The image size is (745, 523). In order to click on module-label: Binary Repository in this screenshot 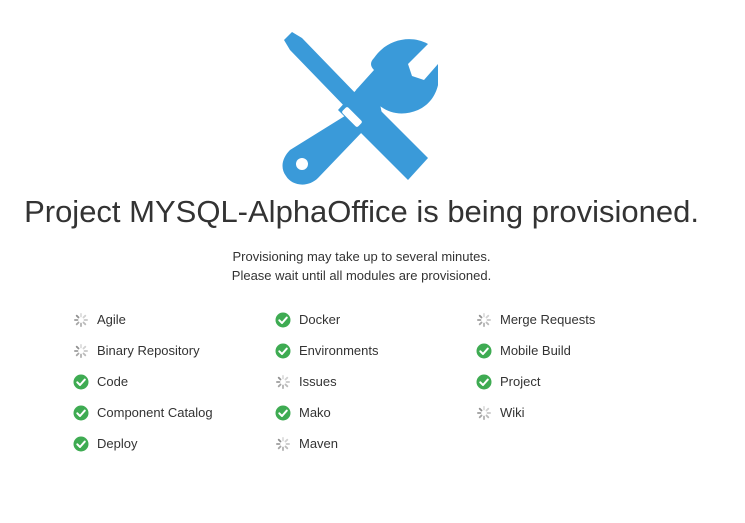, I will do `click(148, 350)`.